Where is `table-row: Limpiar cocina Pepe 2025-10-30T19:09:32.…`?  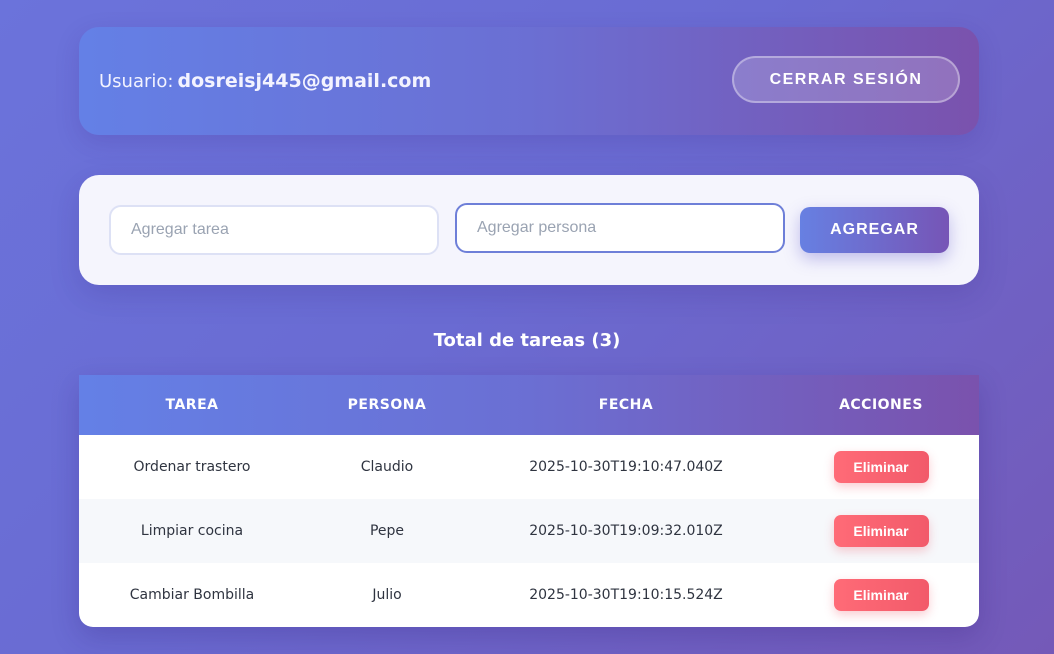 table-row: Limpiar cocina Pepe 2025-10-30T19:09:32.… is located at coordinates (529, 531).